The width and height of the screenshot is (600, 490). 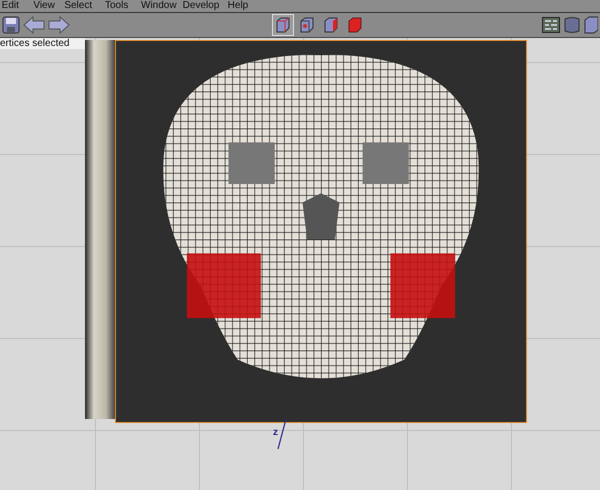 What do you see at coordinates (275, 432) in the screenshot?
I see `axis-label: z` at bounding box center [275, 432].